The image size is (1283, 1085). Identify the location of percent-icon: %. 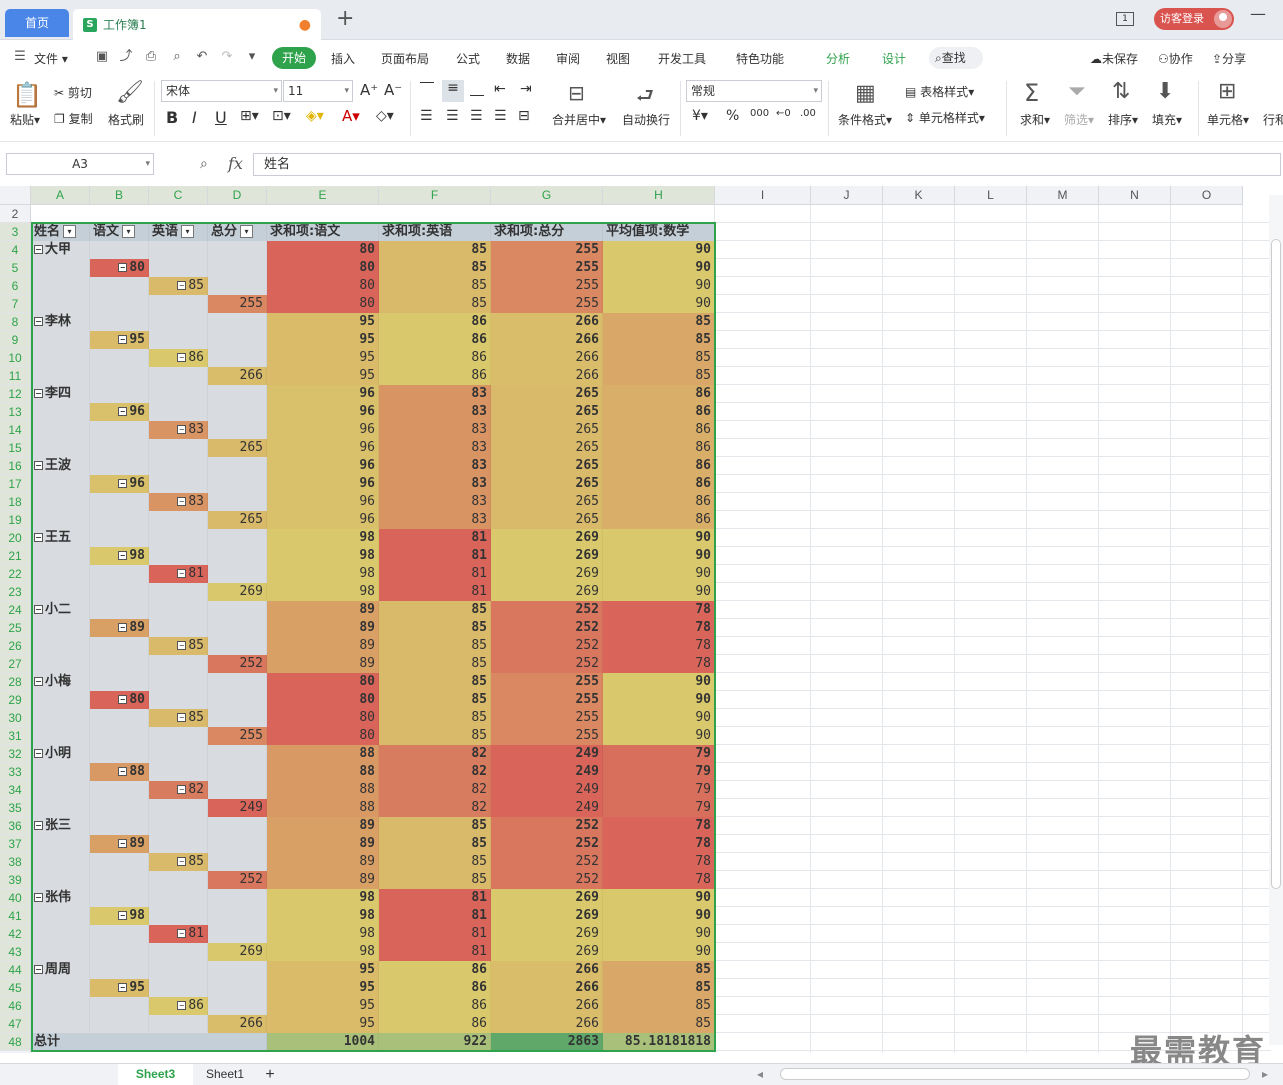
(732, 116).